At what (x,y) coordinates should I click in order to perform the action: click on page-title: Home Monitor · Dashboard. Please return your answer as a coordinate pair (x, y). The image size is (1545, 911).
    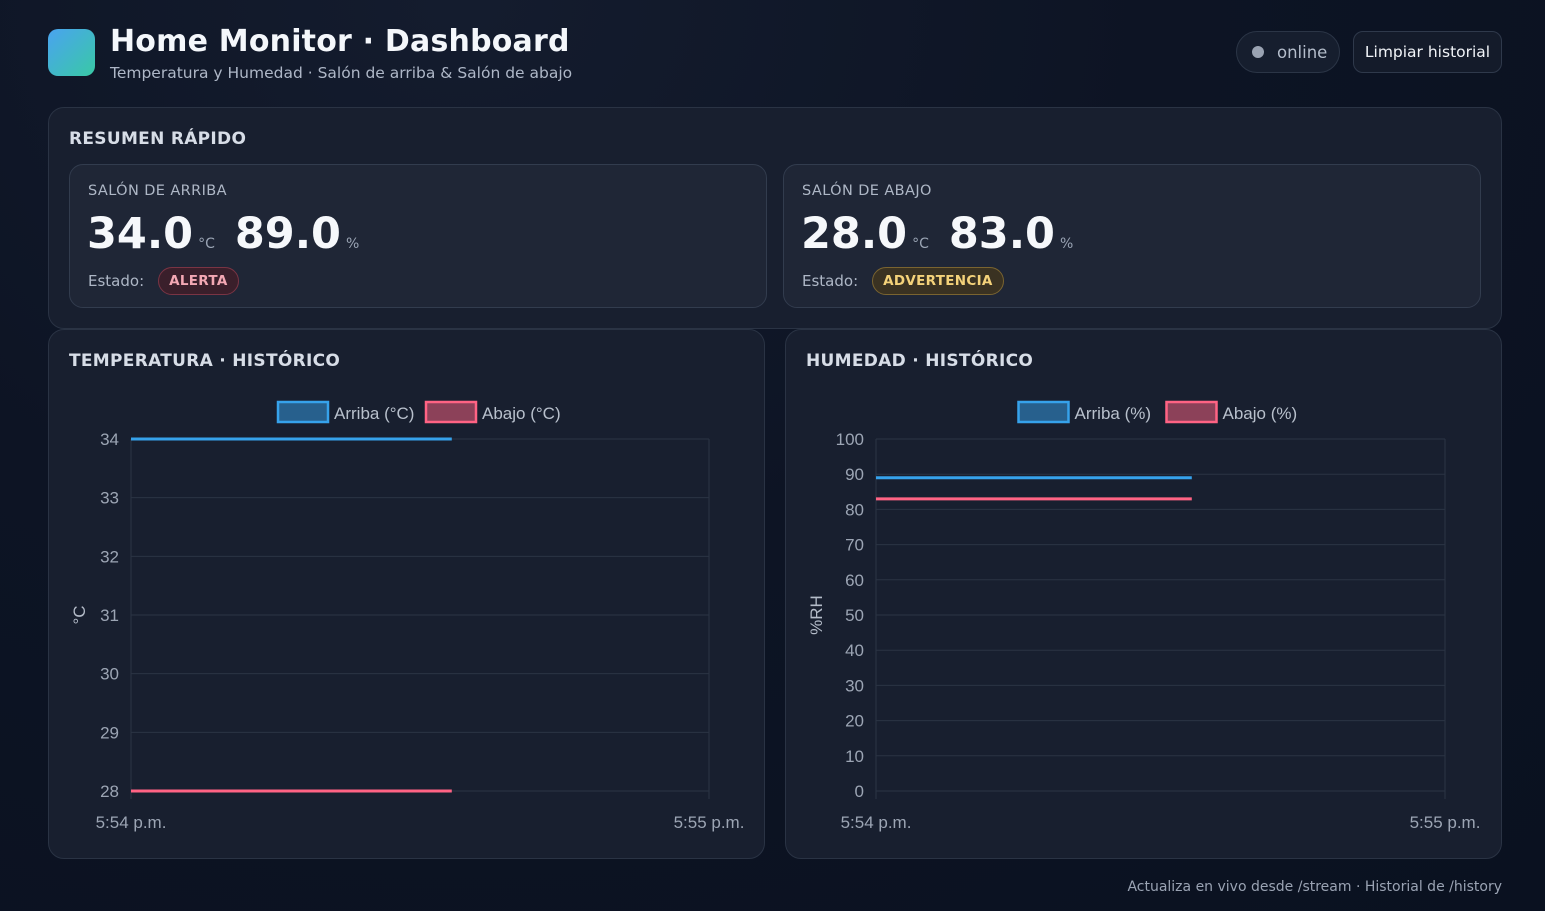
    Looking at the image, I should click on (340, 41).